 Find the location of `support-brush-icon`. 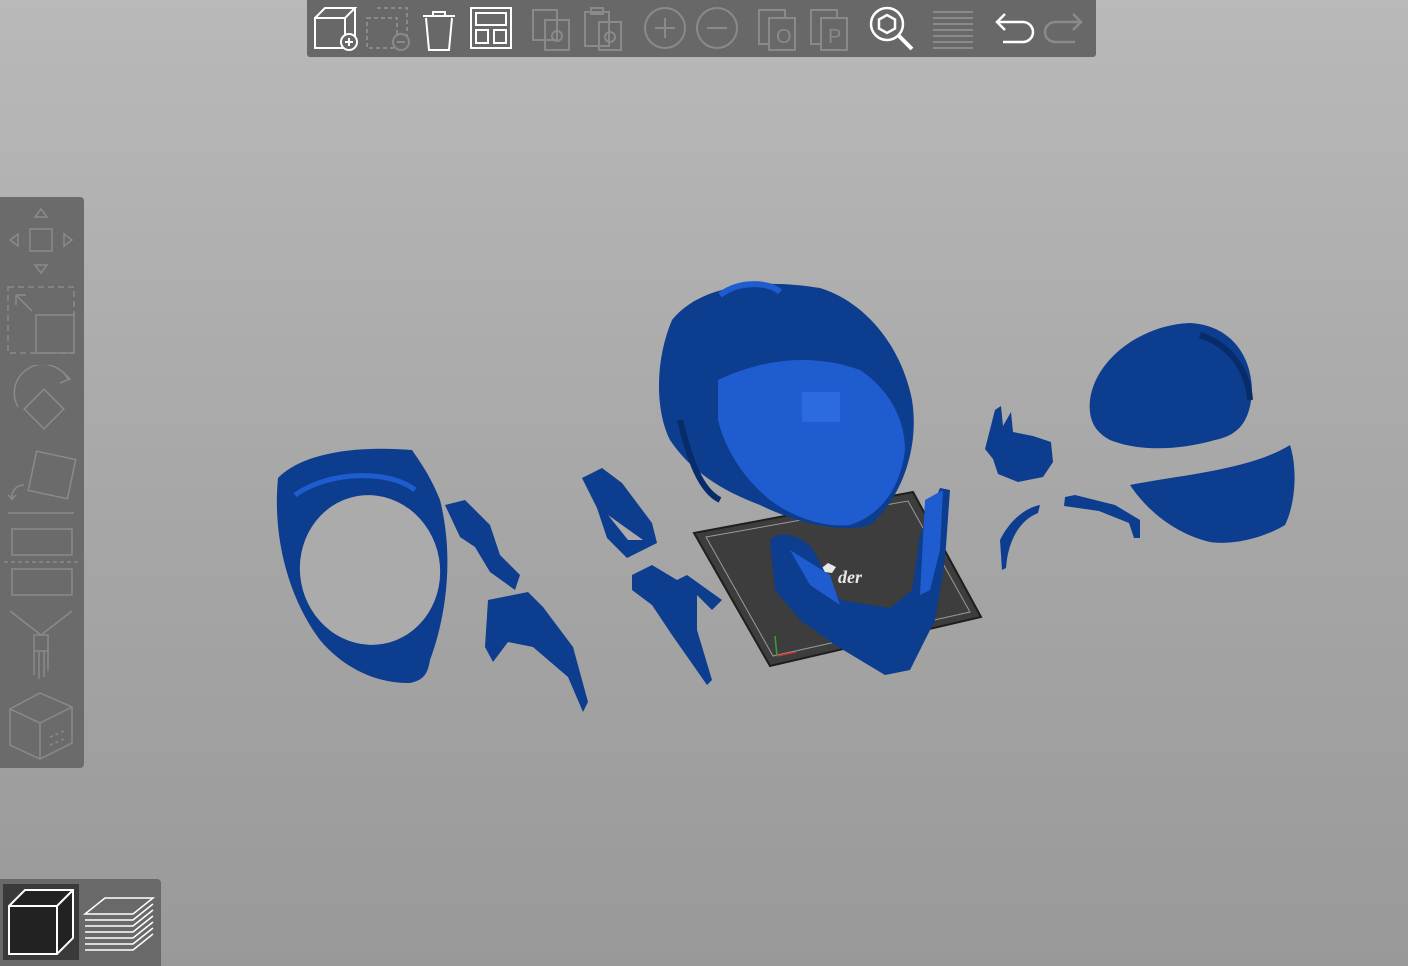

support-brush-icon is located at coordinates (41, 643).